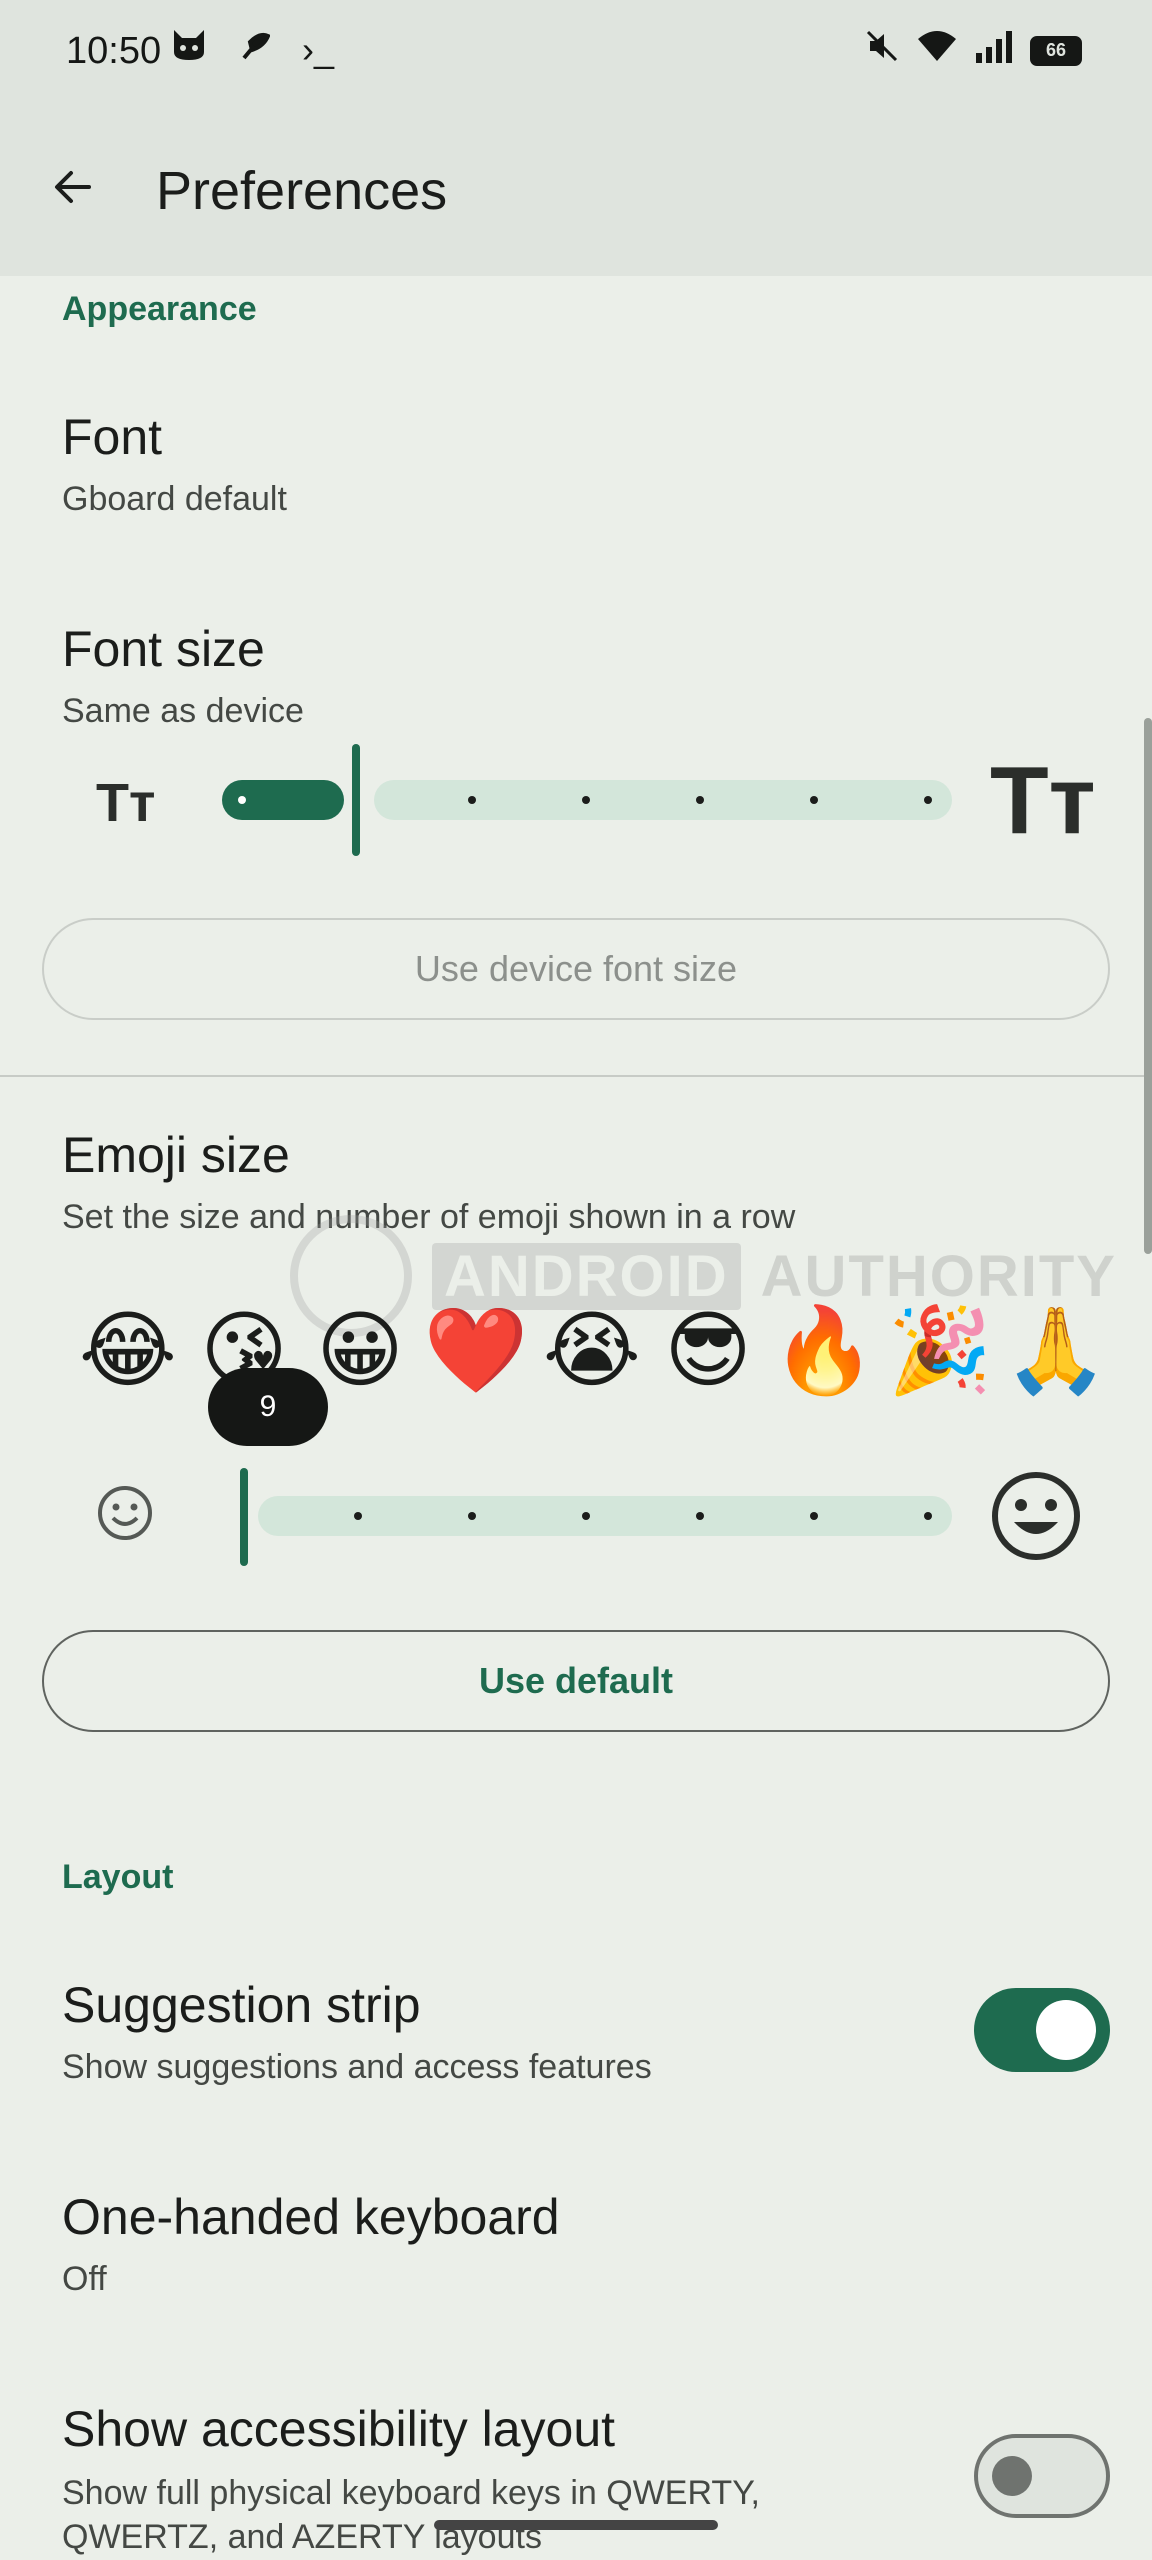  I want to click on home-indicator, so click(576, 2525).